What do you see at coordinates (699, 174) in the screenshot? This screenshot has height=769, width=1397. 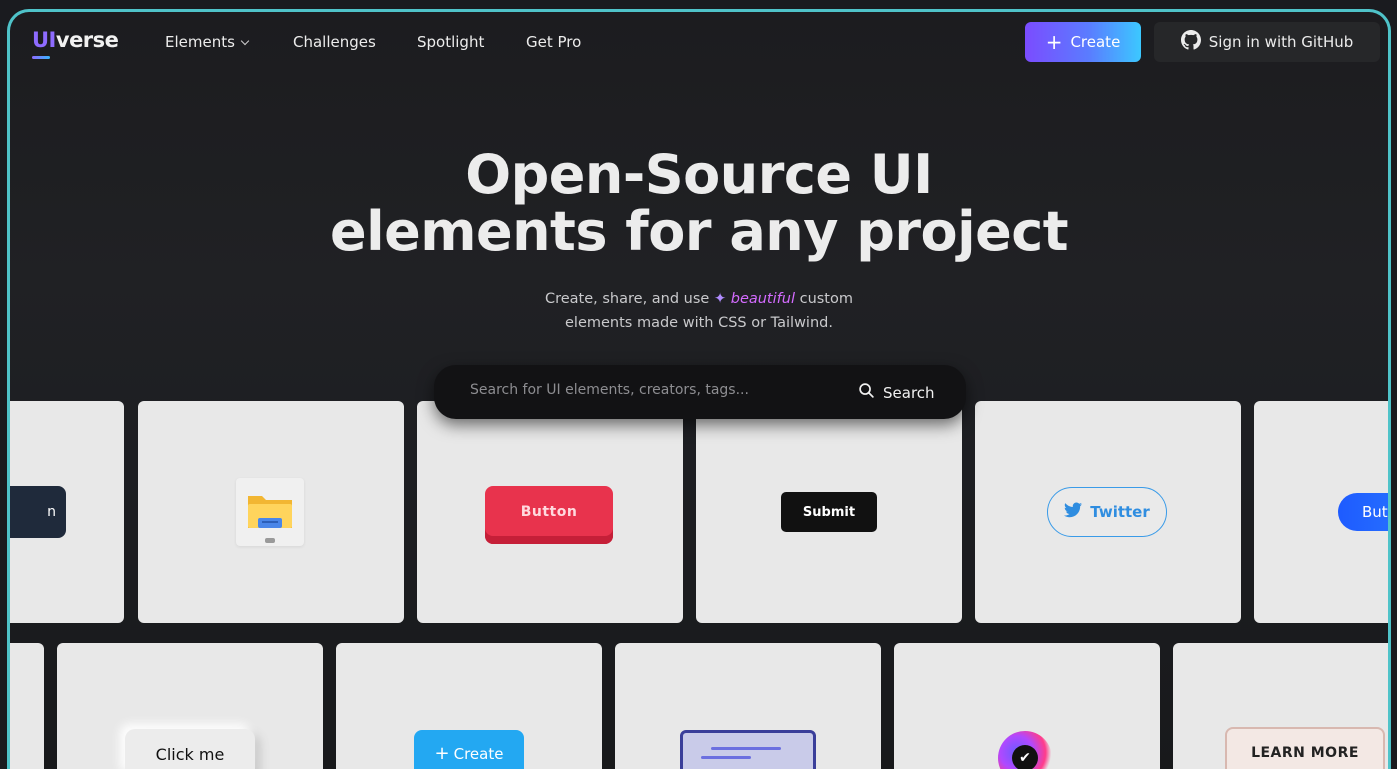 I see `hero-title-line1: Open-Source UI` at bounding box center [699, 174].